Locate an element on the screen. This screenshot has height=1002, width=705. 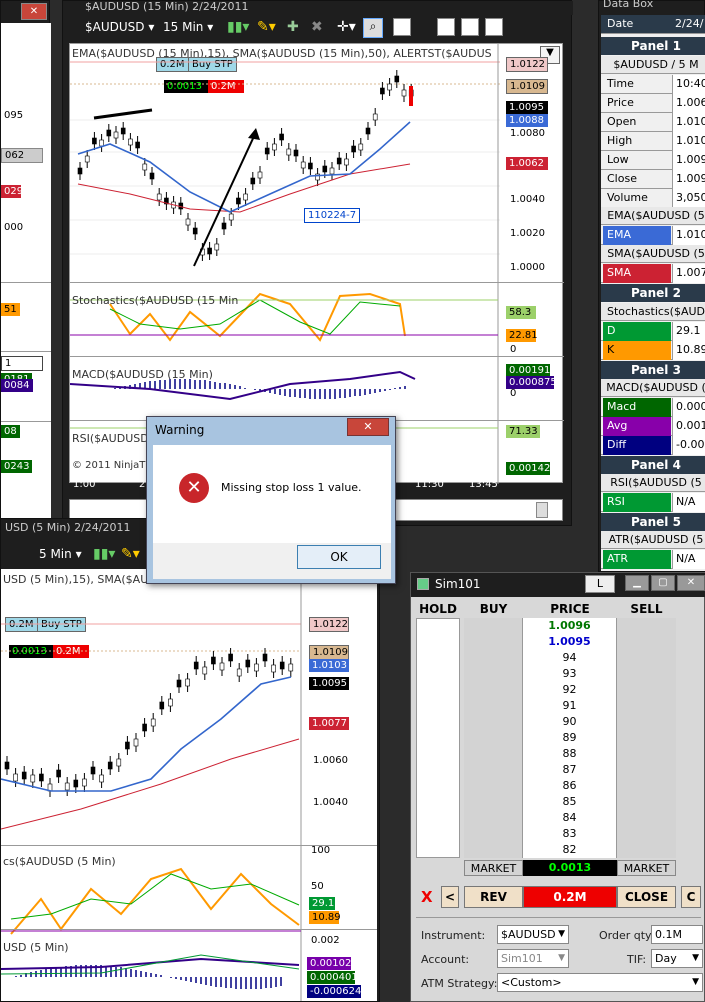
properties-icon is located at coordinates (402, 27).